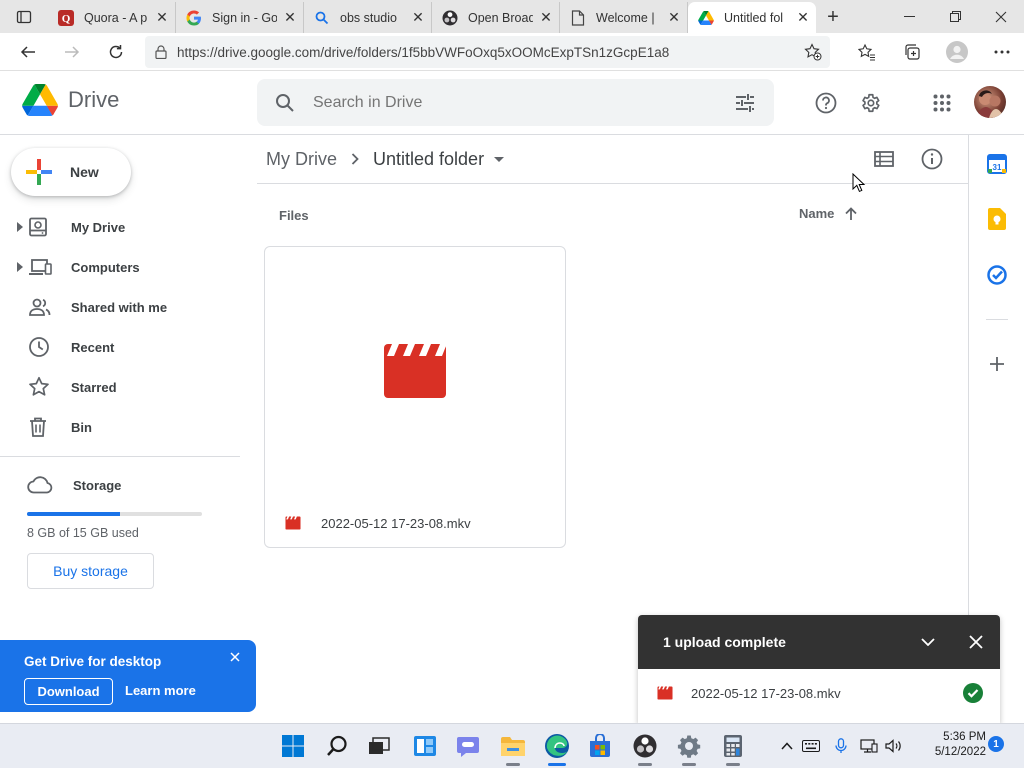 The image size is (1024, 768). What do you see at coordinates (752, 17) in the screenshot?
I see `browser-tab-drive: Untitled fol ✕` at bounding box center [752, 17].